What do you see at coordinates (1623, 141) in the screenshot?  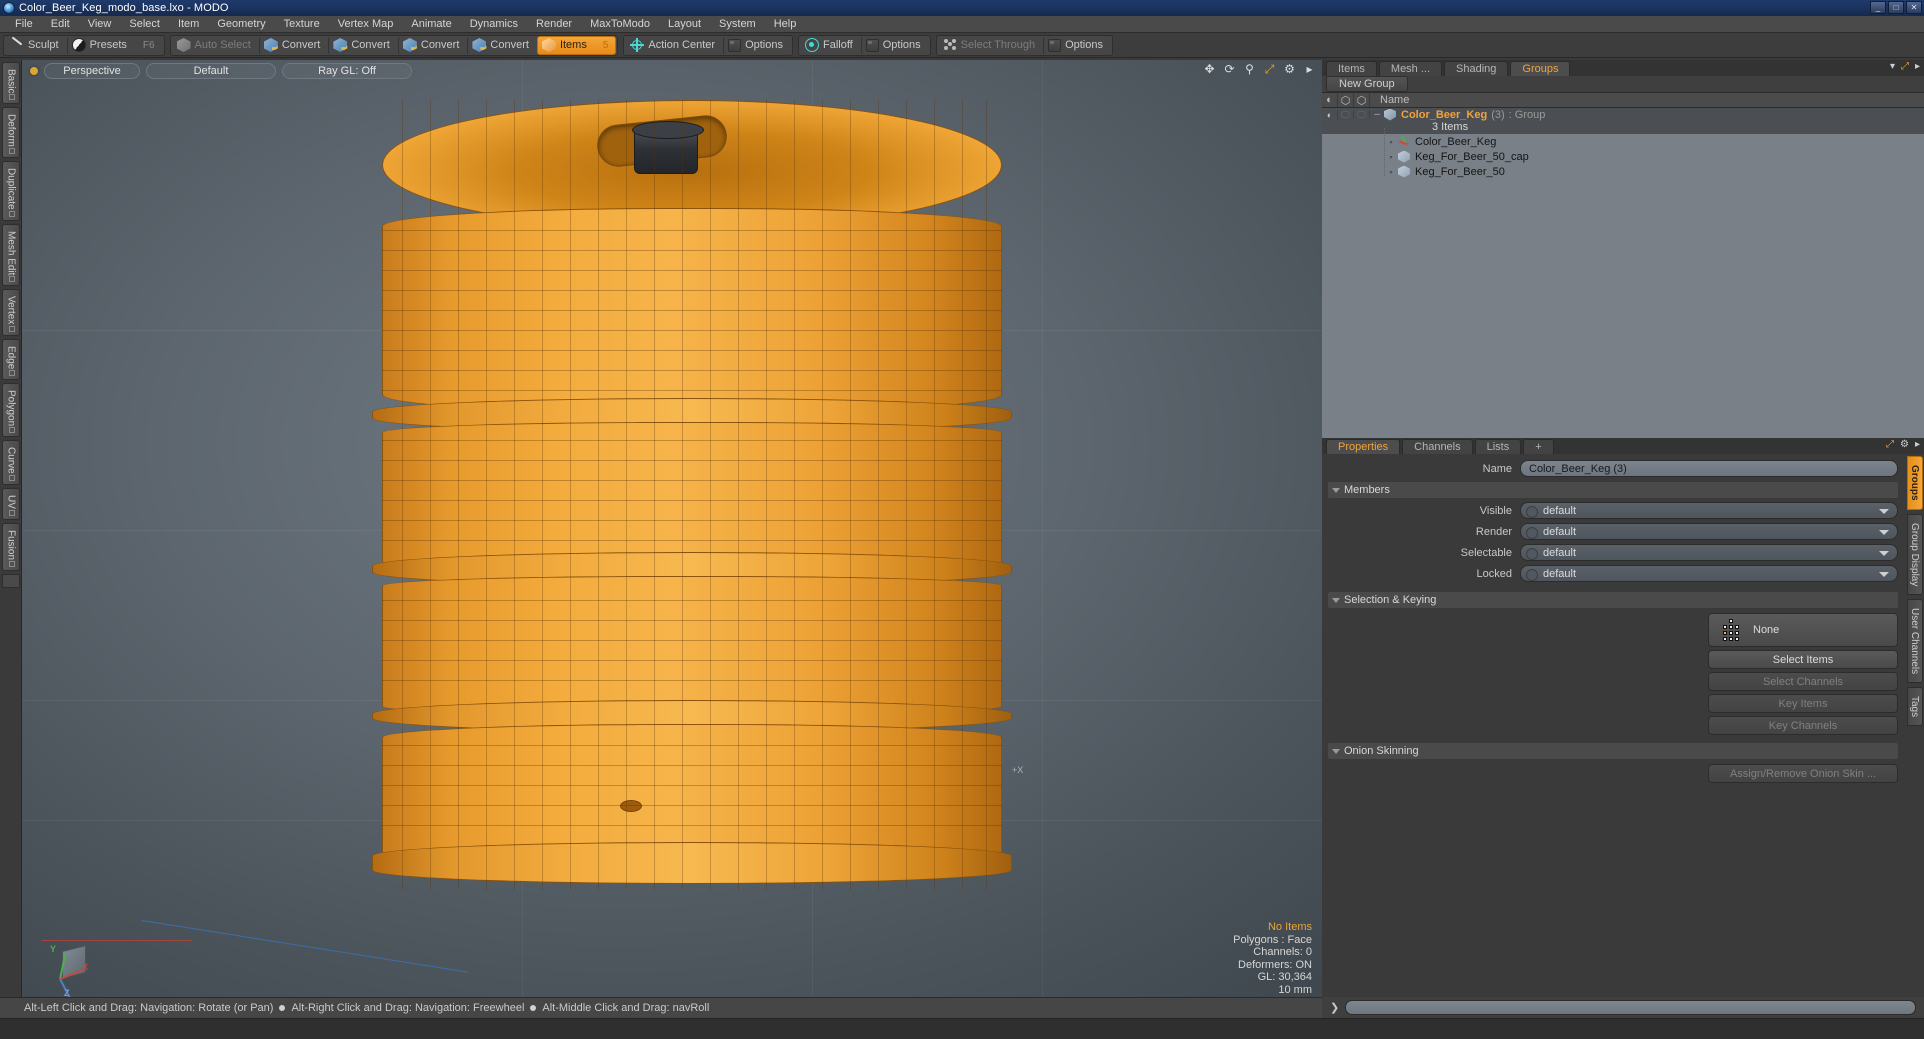 I see `tree-row-item: ▪ Color_Beer_Keg` at bounding box center [1623, 141].